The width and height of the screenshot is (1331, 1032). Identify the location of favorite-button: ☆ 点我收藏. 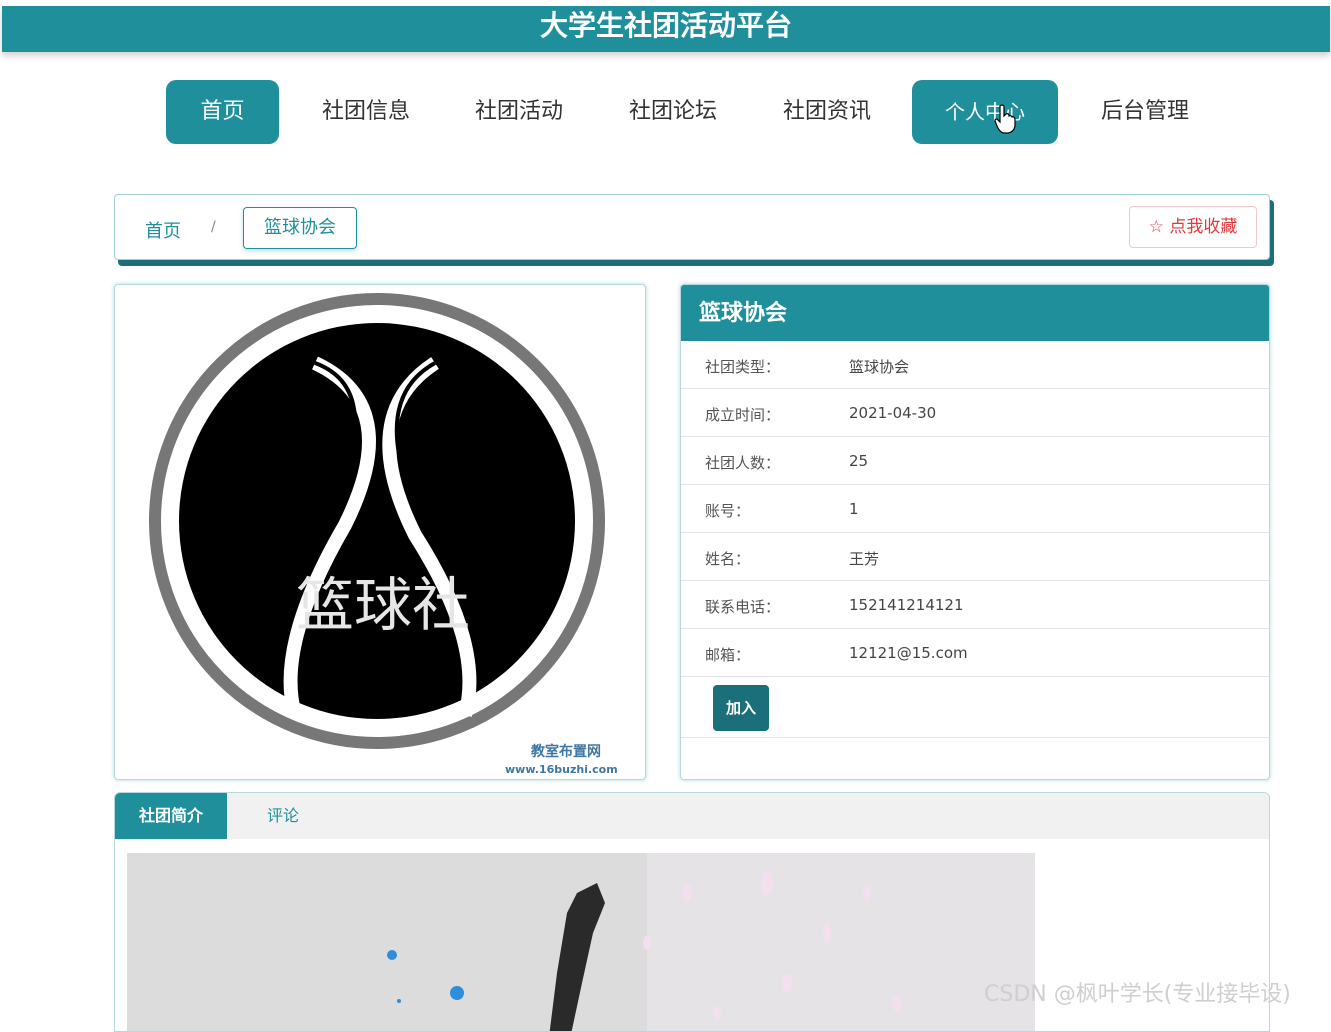
(1193, 227).